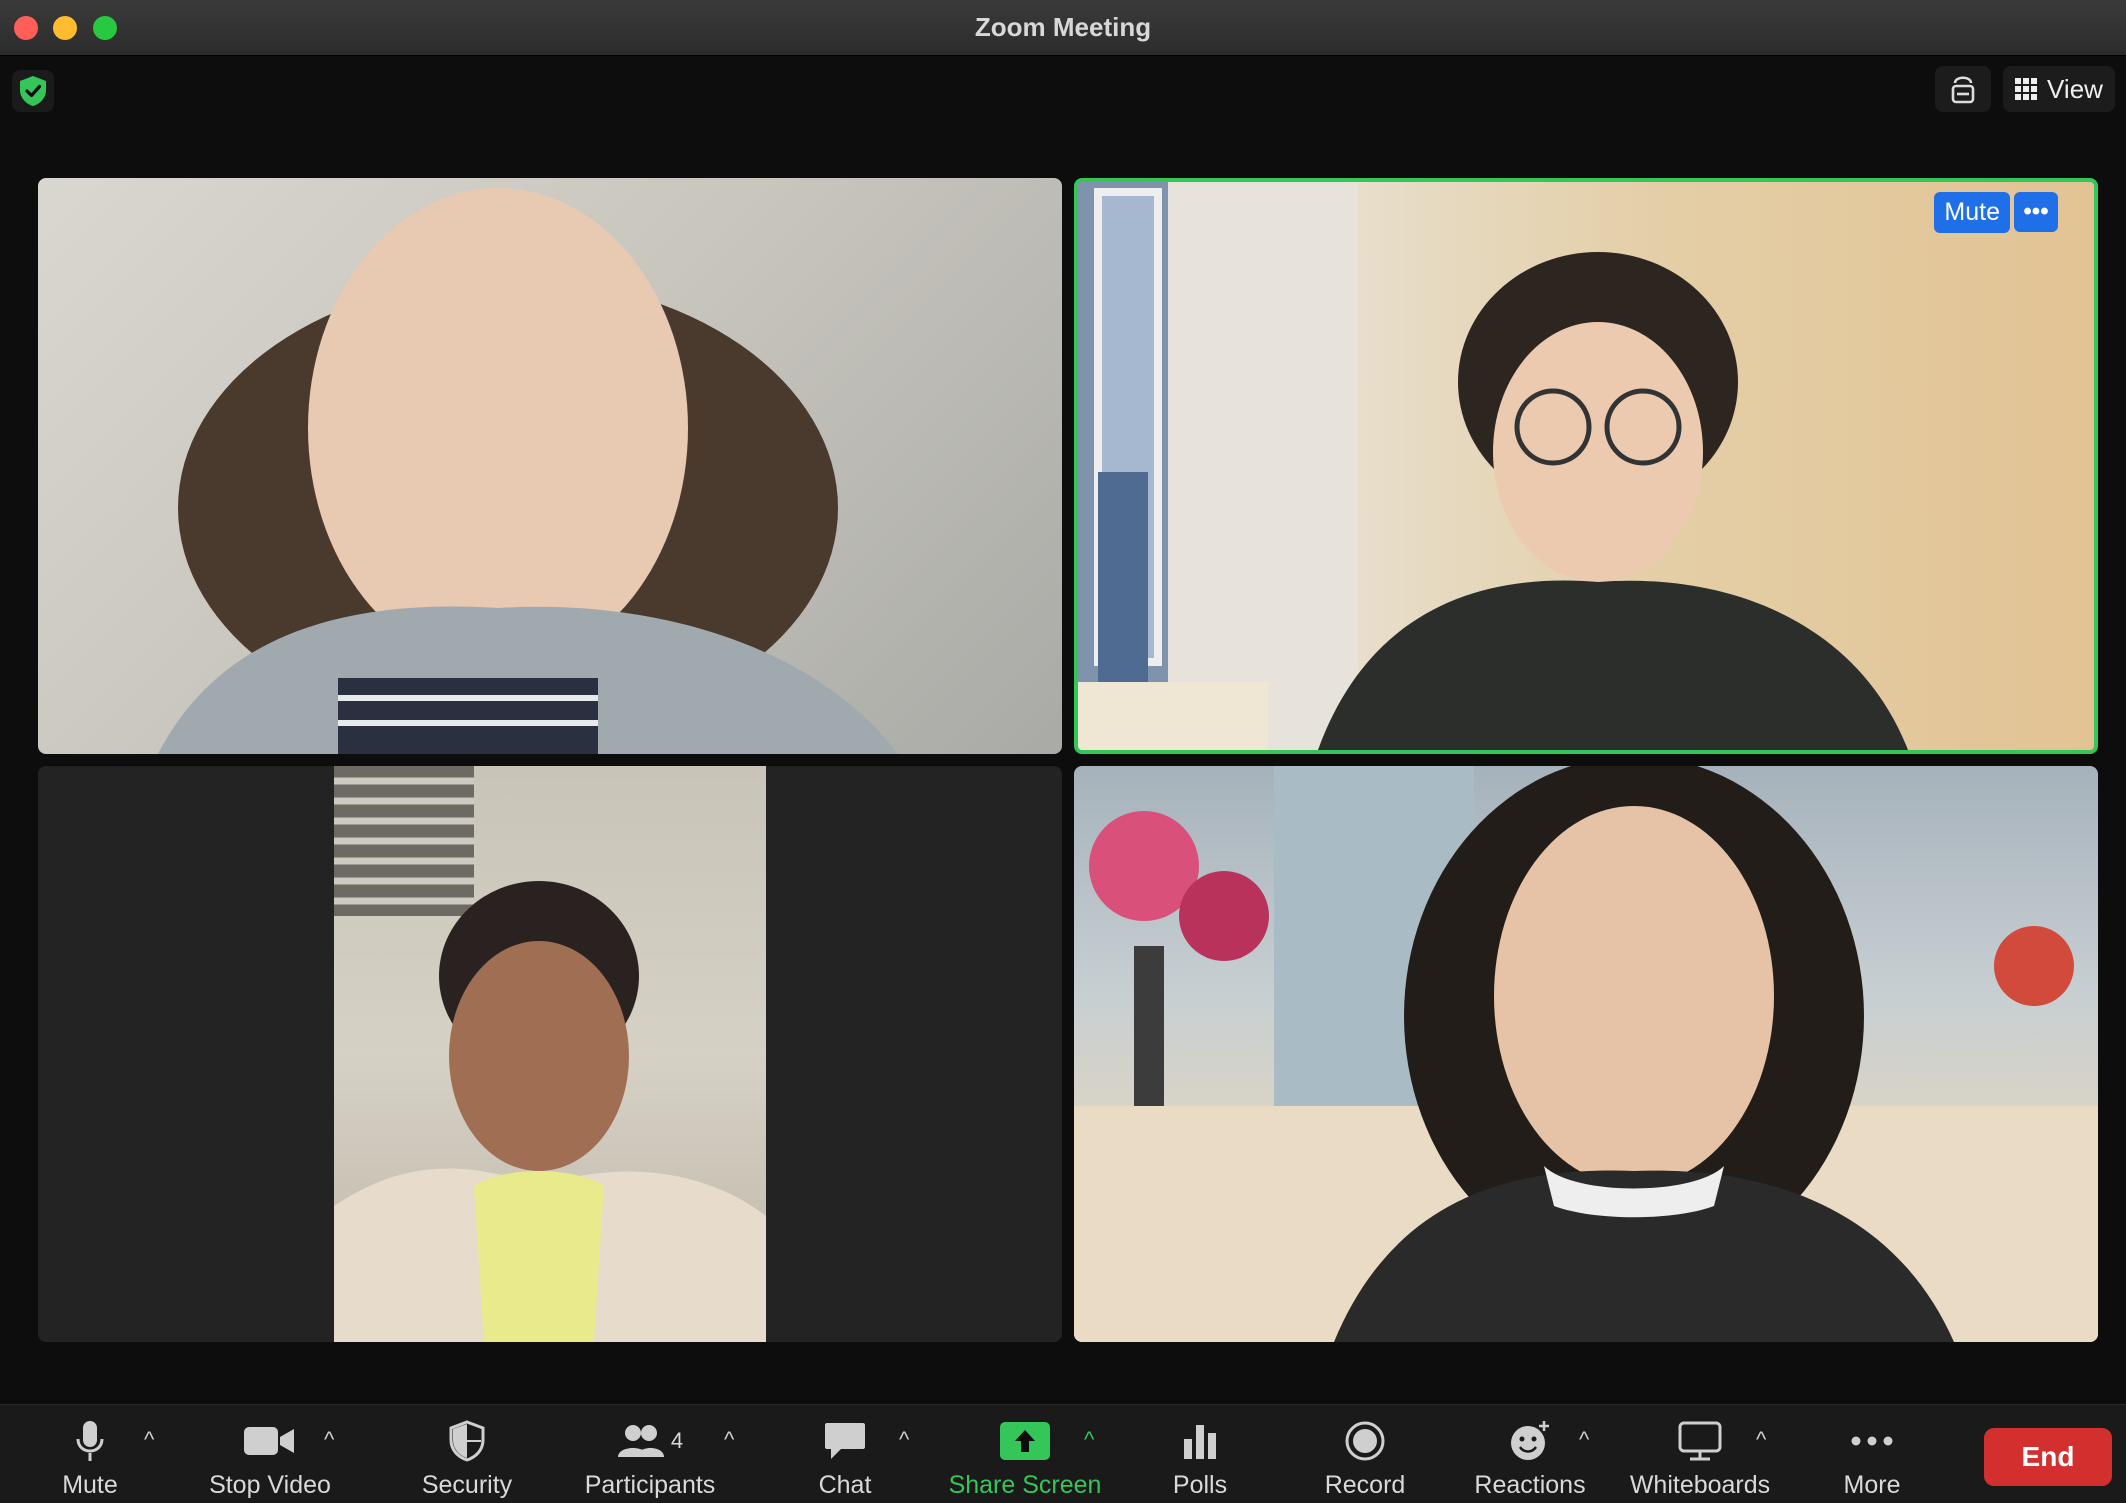 The image size is (2126, 1503). I want to click on video-options-chevron-up-icon: ^, so click(329, 1440).